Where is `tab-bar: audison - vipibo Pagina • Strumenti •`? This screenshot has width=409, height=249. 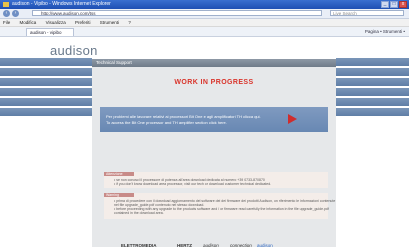 tab-bar: audison - vipibo Pagina • Strumenti • is located at coordinates (204, 32).